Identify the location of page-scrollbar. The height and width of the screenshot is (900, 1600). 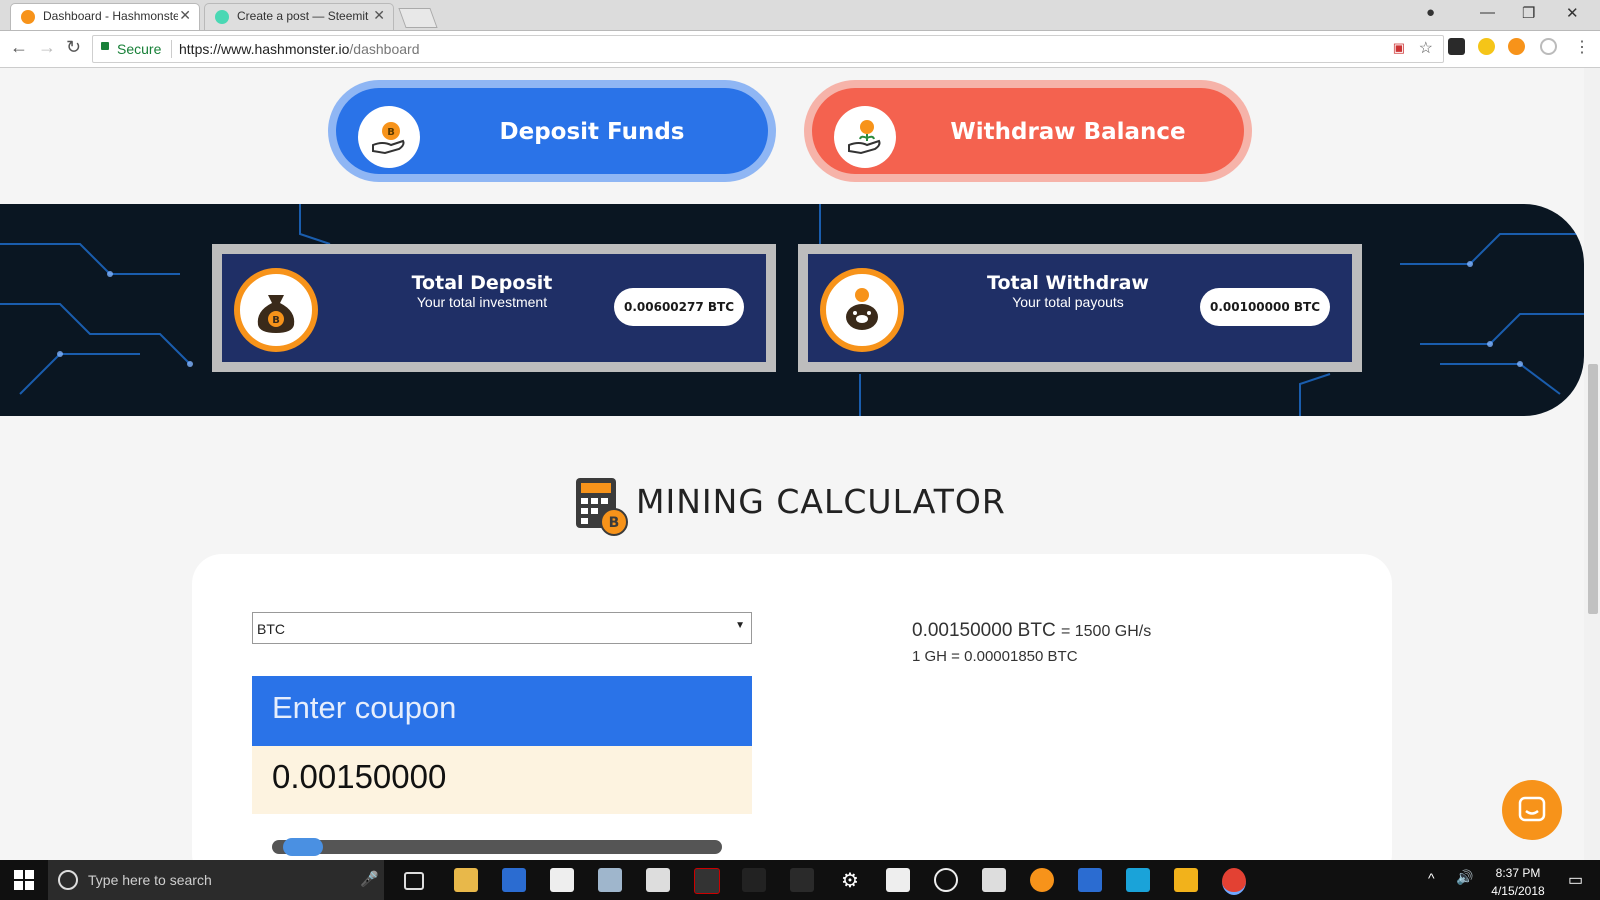
(1592, 464).